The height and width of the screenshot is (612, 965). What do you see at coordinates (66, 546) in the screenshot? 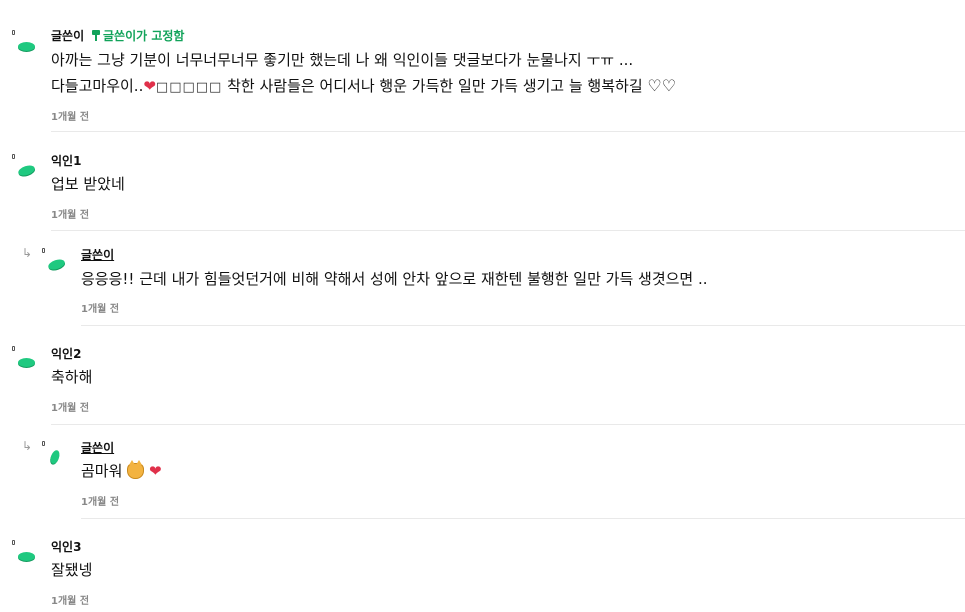
I see `comment-author: 익인3` at bounding box center [66, 546].